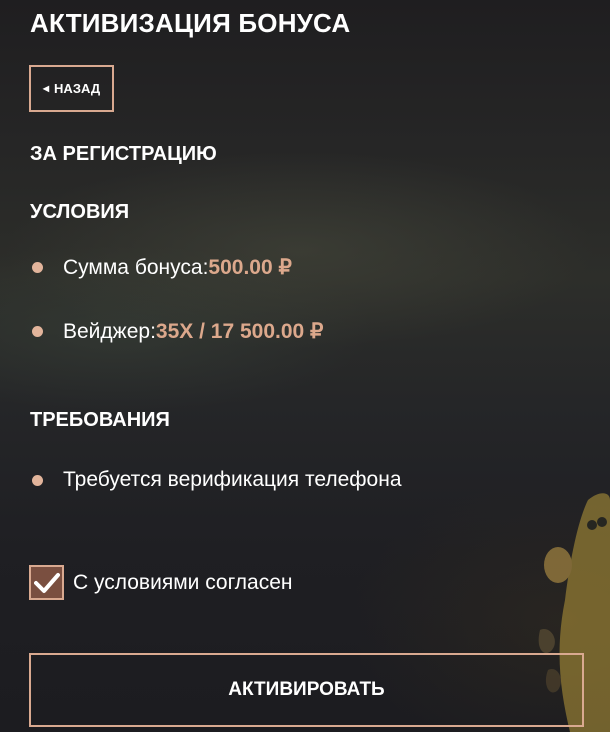 Image resolution: width=610 pixels, height=732 pixels. I want to click on requirement-label: Требуется верификация телефона, so click(232, 479).